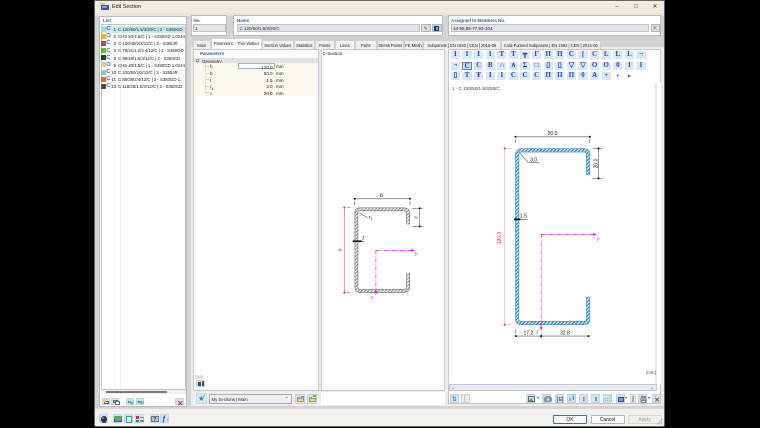 The image size is (760, 428). What do you see at coordinates (565, 333) in the screenshot?
I see `svg-text: 32.8` at bounding box center [565, 333].